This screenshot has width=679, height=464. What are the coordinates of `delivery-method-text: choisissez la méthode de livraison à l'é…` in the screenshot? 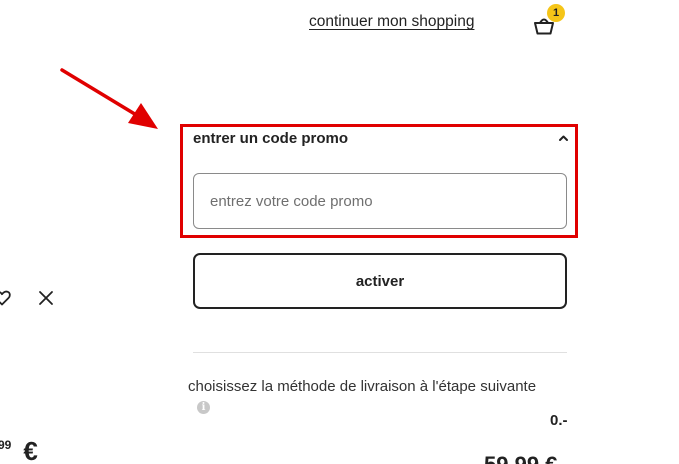 It's located at (362, 386).